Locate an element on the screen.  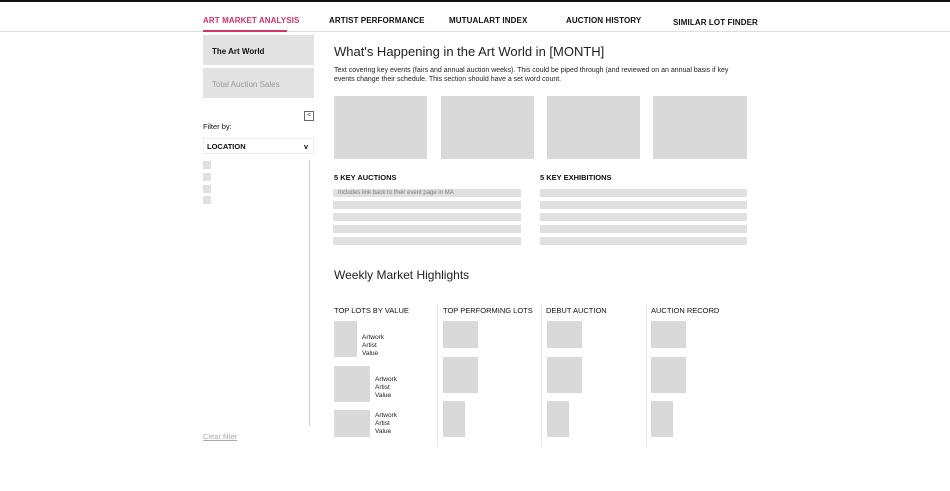
active-tab-underline is located at coordinates (245, 31).